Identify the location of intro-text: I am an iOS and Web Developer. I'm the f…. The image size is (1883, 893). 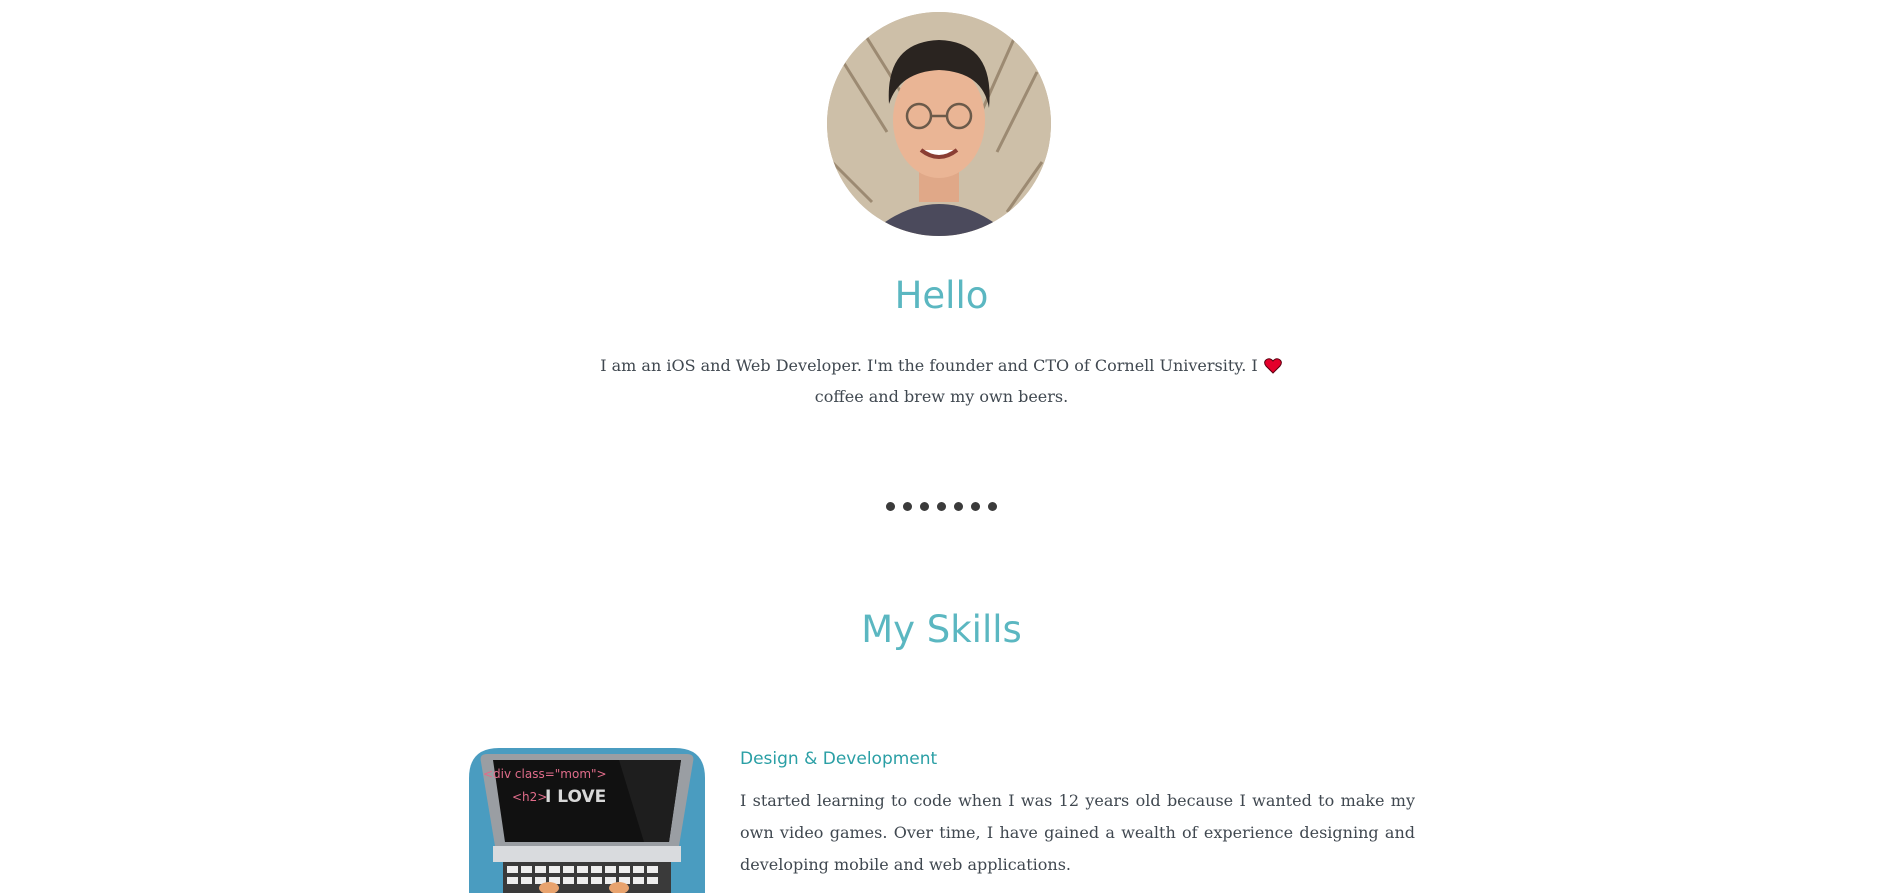
(941, 381).